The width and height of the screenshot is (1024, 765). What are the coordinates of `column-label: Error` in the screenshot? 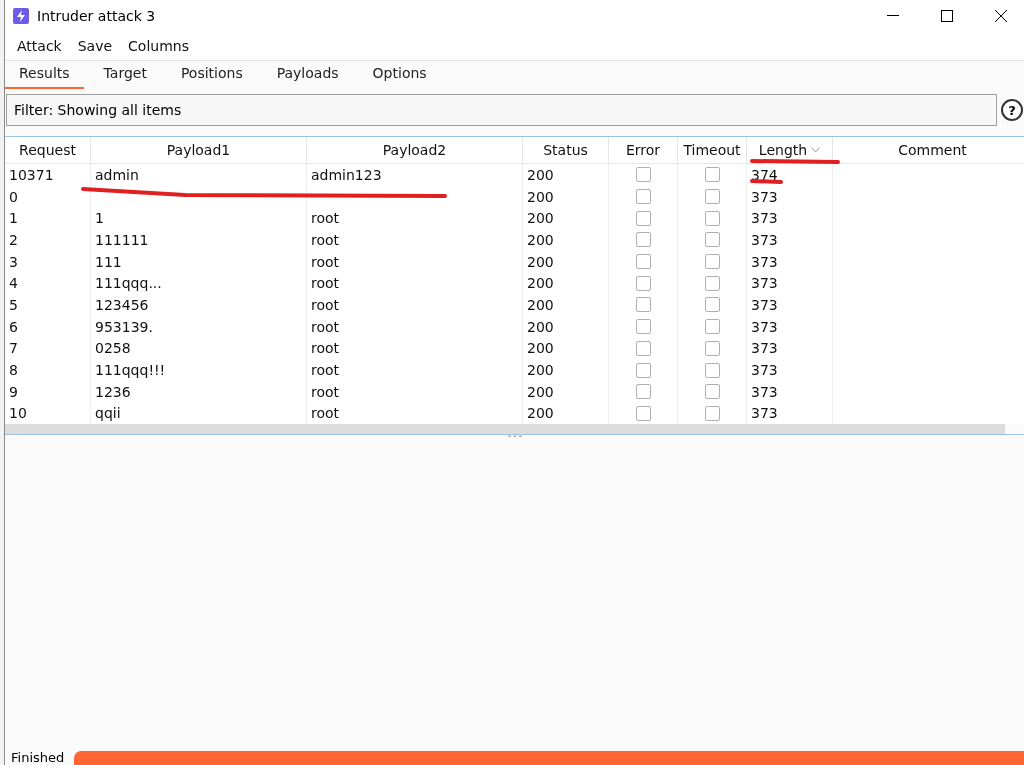 It's located at (643, 150).